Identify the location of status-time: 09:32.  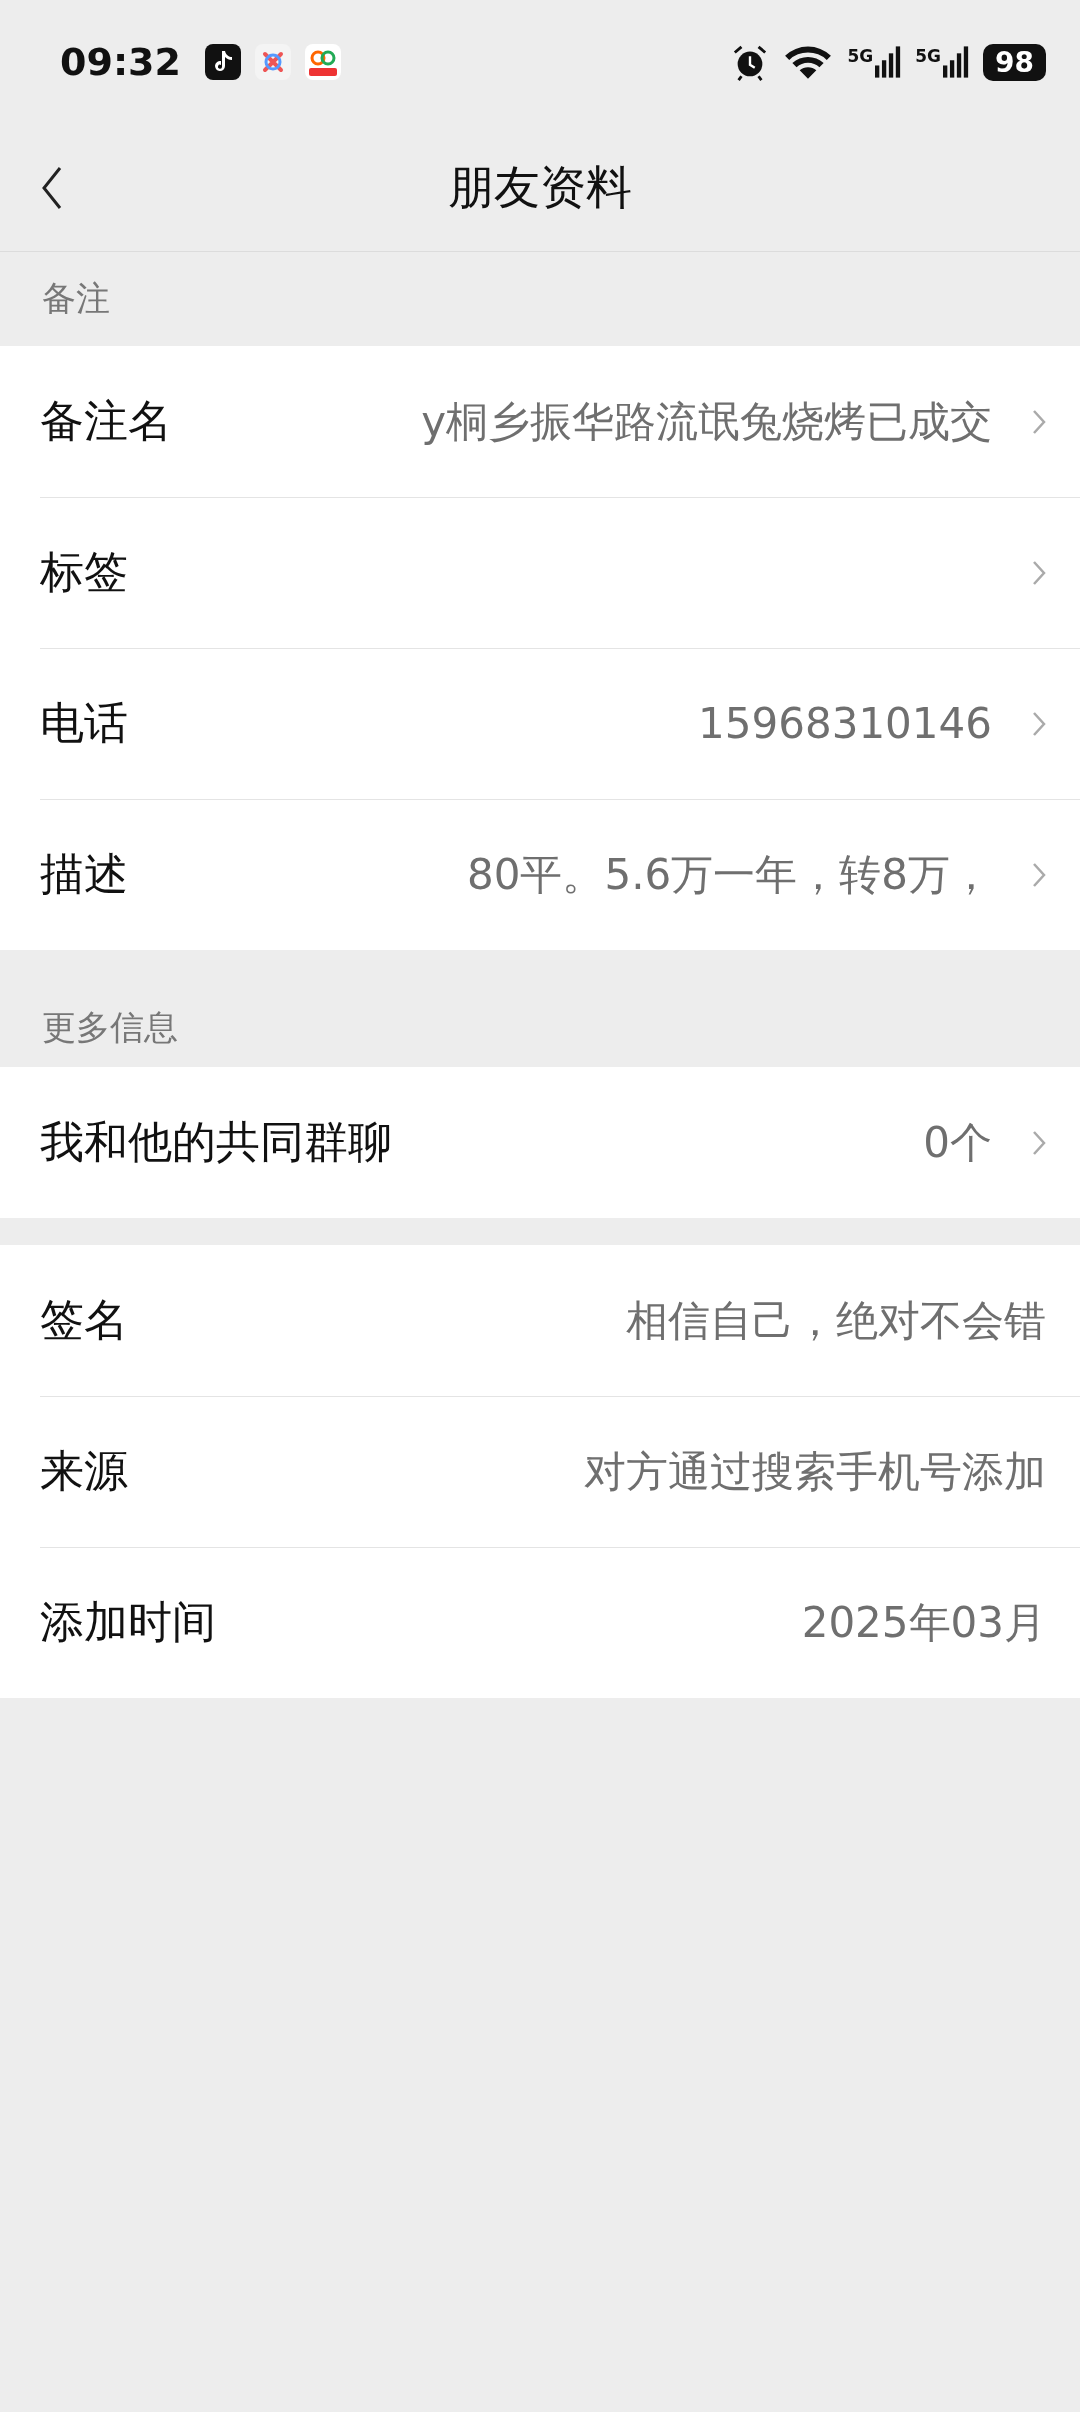
(120, 62).